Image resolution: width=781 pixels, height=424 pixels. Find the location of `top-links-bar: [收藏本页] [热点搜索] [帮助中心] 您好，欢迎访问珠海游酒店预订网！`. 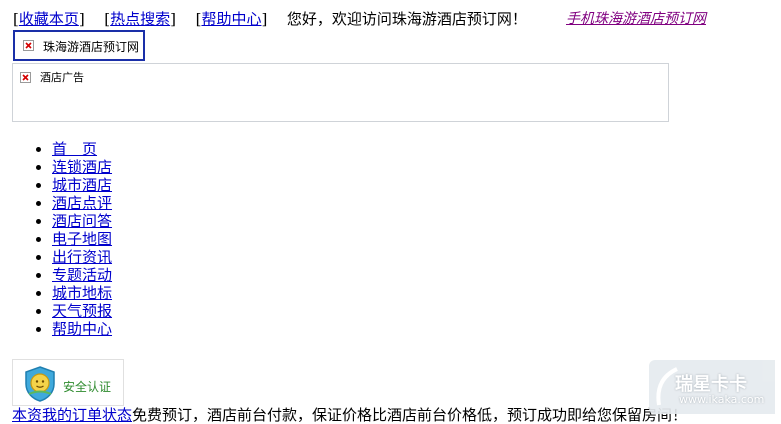

top-links-bar: [收藏本页] [热点搜索] [帮助中心] 您好，欢迎访问珠海游酒店预订网！ is located at coordinates (270, 19).